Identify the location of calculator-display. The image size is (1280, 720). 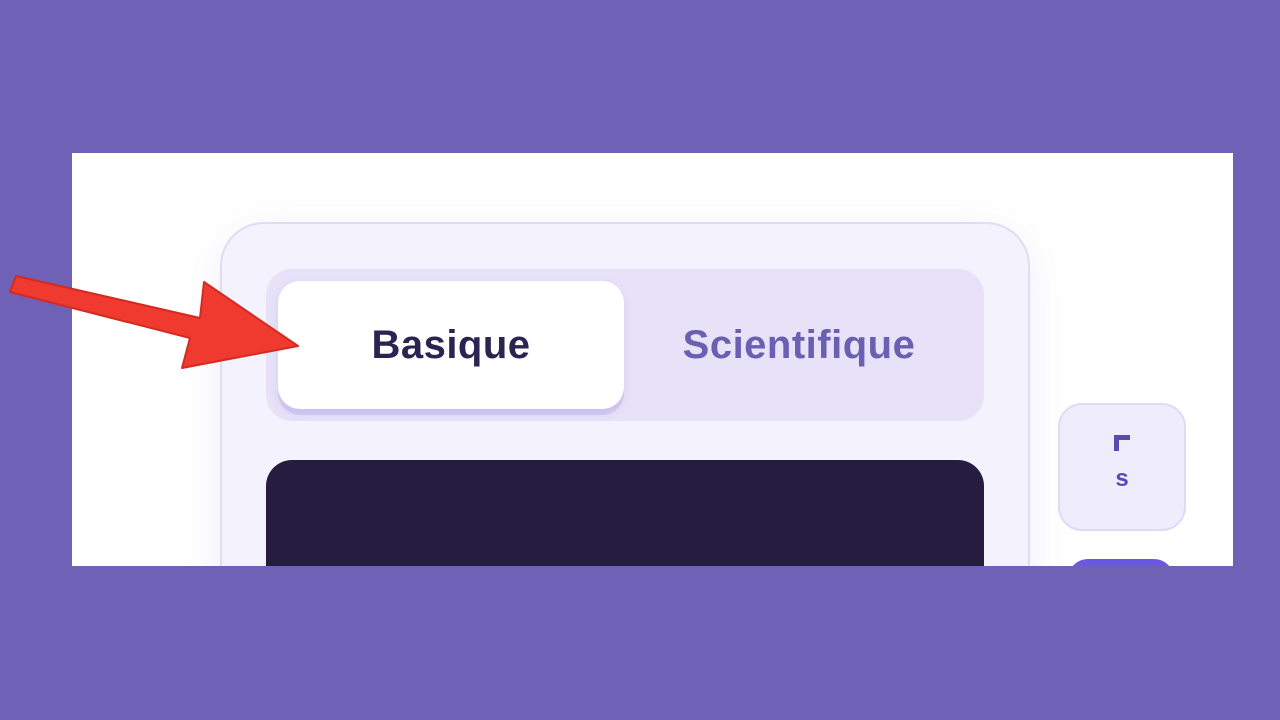
(625, 513).